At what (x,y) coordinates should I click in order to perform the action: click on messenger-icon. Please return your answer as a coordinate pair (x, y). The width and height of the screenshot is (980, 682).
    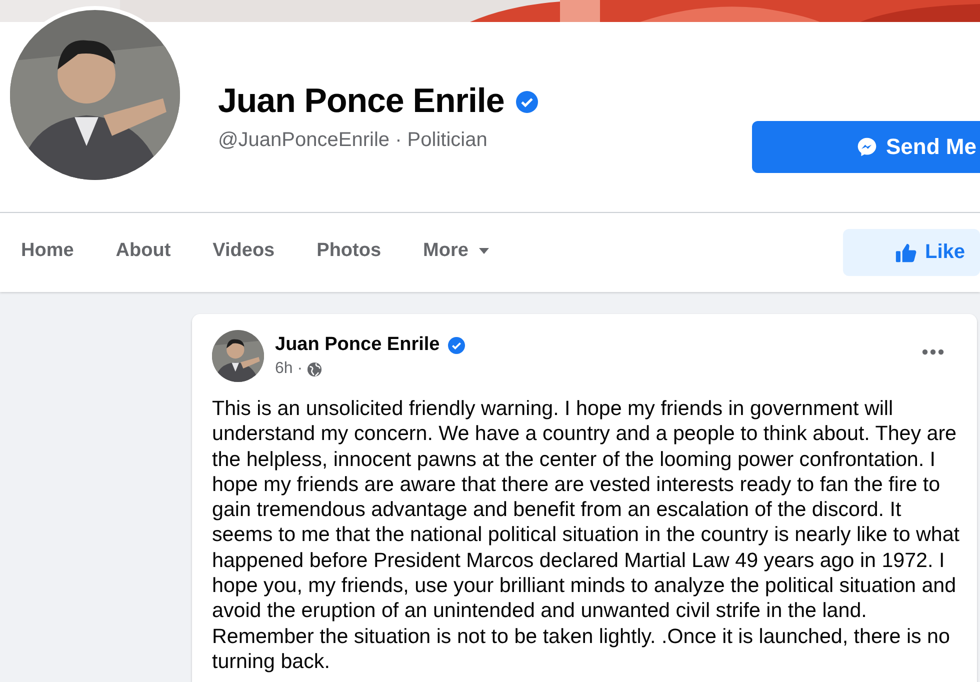
    Looking at the image, I should click on (867, 147).